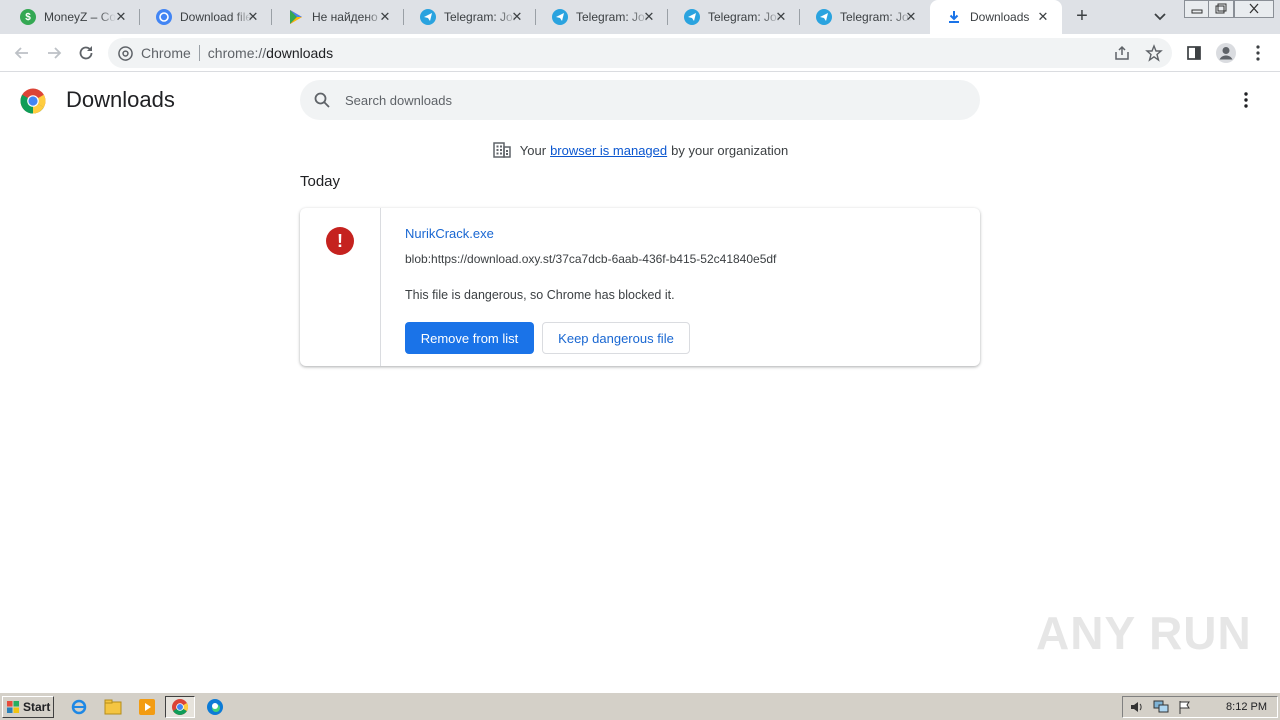  Describe the element at coordinates (1226, 53) in the screenshot. I see `profile-avatar-icon` at that location.